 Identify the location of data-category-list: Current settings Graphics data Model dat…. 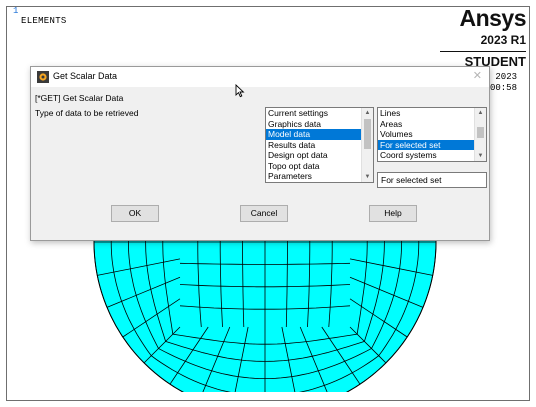
(319, 145).